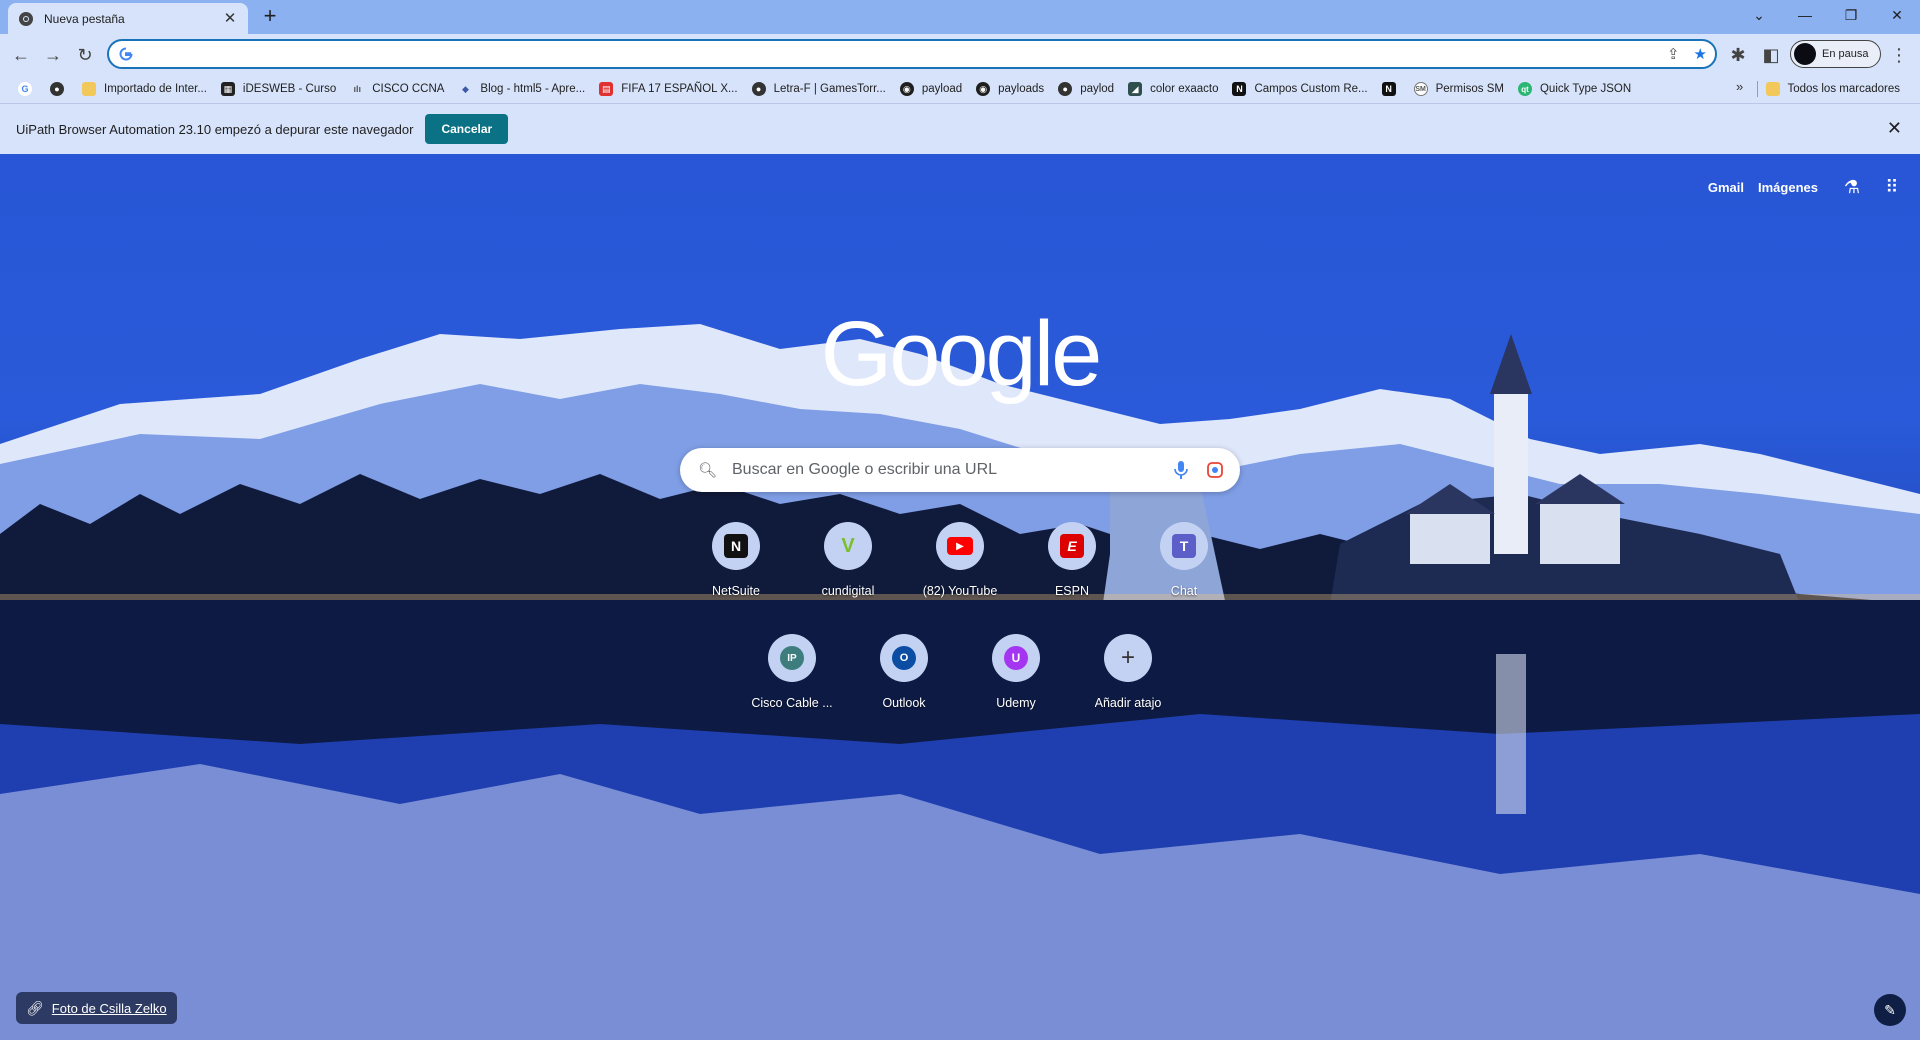 This screenshot has width=1920, height=1040. What do you see at coordinates (928, 54) in the screenshot?
I see `omnibox-input` at bounding box center [928, 54].